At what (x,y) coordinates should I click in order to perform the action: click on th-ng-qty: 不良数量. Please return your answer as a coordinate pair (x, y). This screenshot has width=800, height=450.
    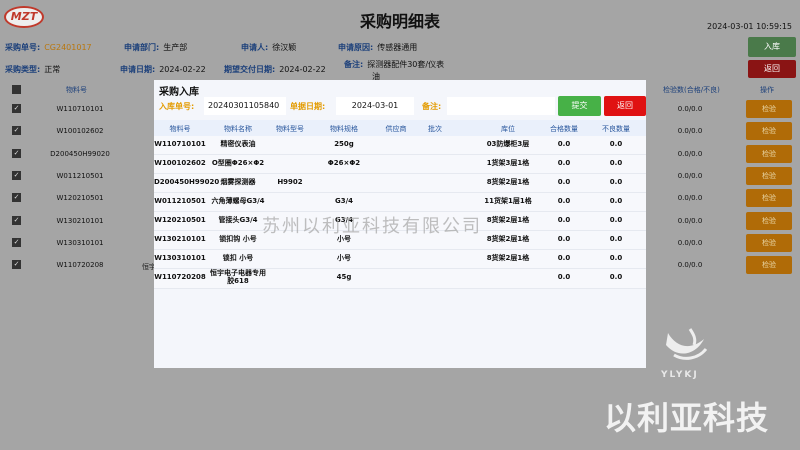
    Looking at the image, I should click on (616, 129).